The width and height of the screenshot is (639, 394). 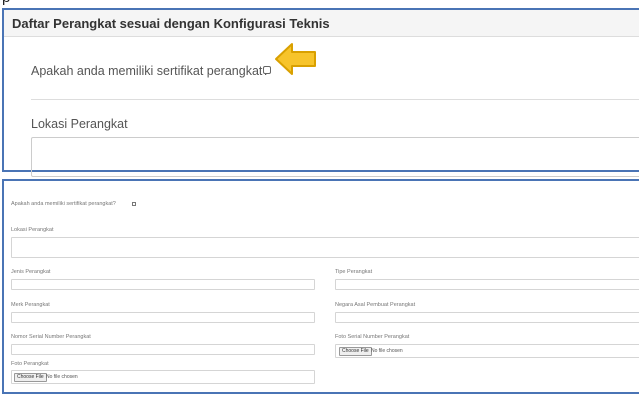 What do you see at coordinates (62, 377) in the screenshot?
I see `foto-no-file-text: No file chosen` at bounding box center [62, 377].